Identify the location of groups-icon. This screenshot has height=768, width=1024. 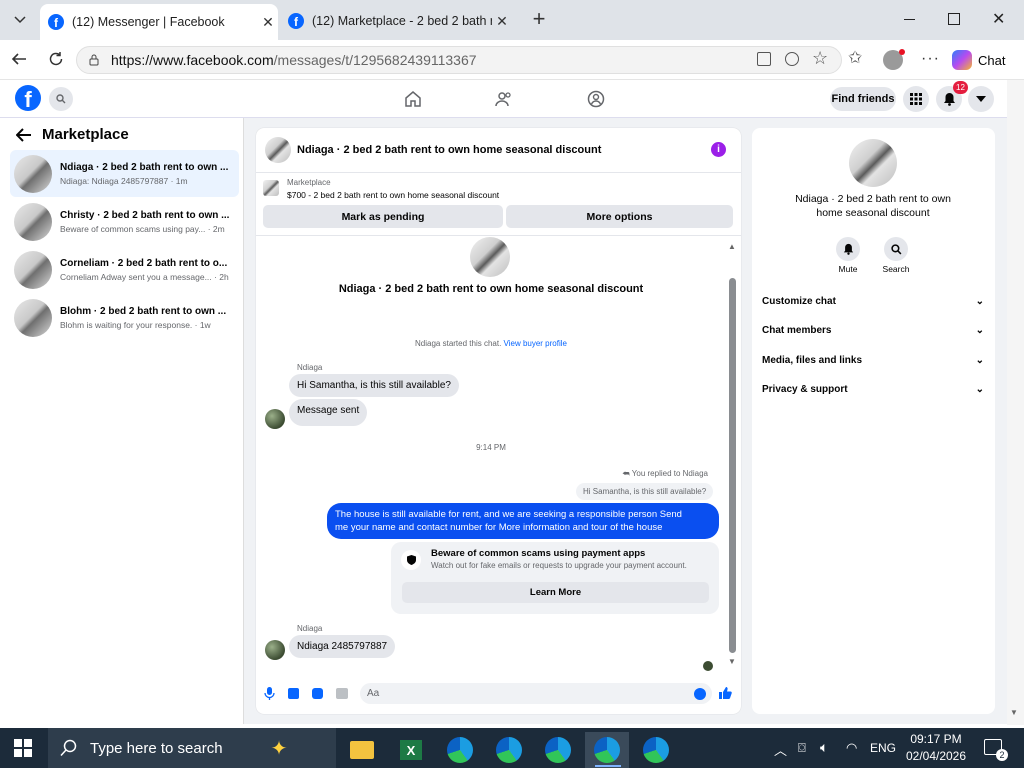
(596, 99).